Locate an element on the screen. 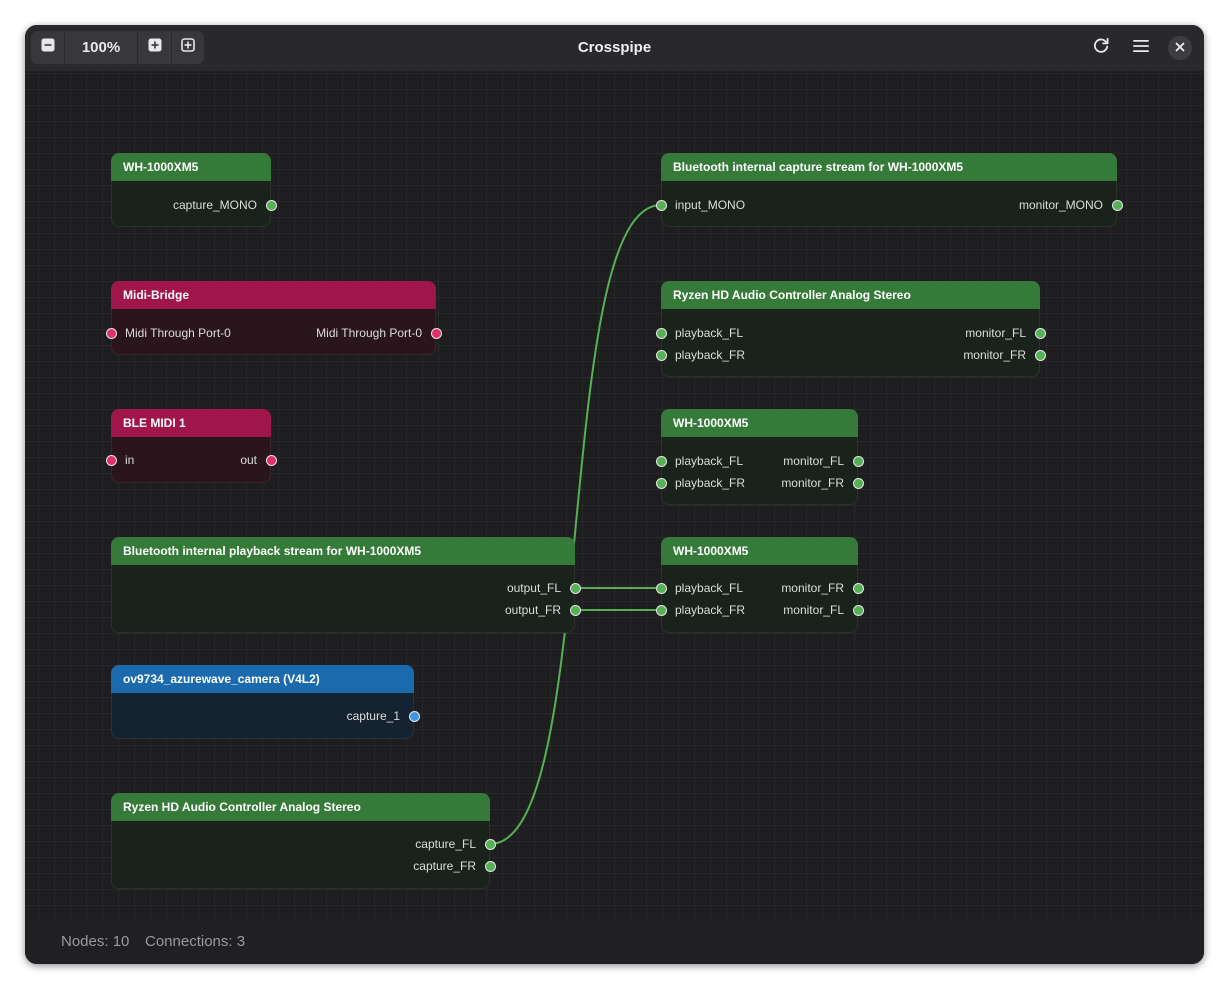 This screenshot has height=989, width=1229. port-label: capture_MONO is located at coordinates (214, 205).